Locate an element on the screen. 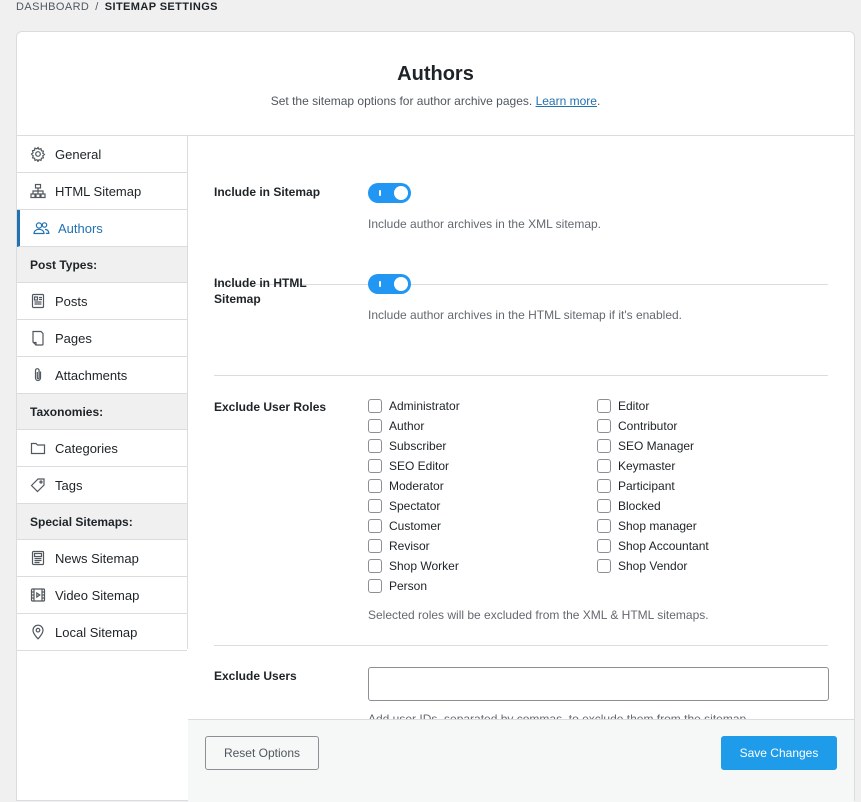 Image resolution: width=861 pixels, height=802 pixels. role-label: Shop Vendor is located at coordinates (653, 566).